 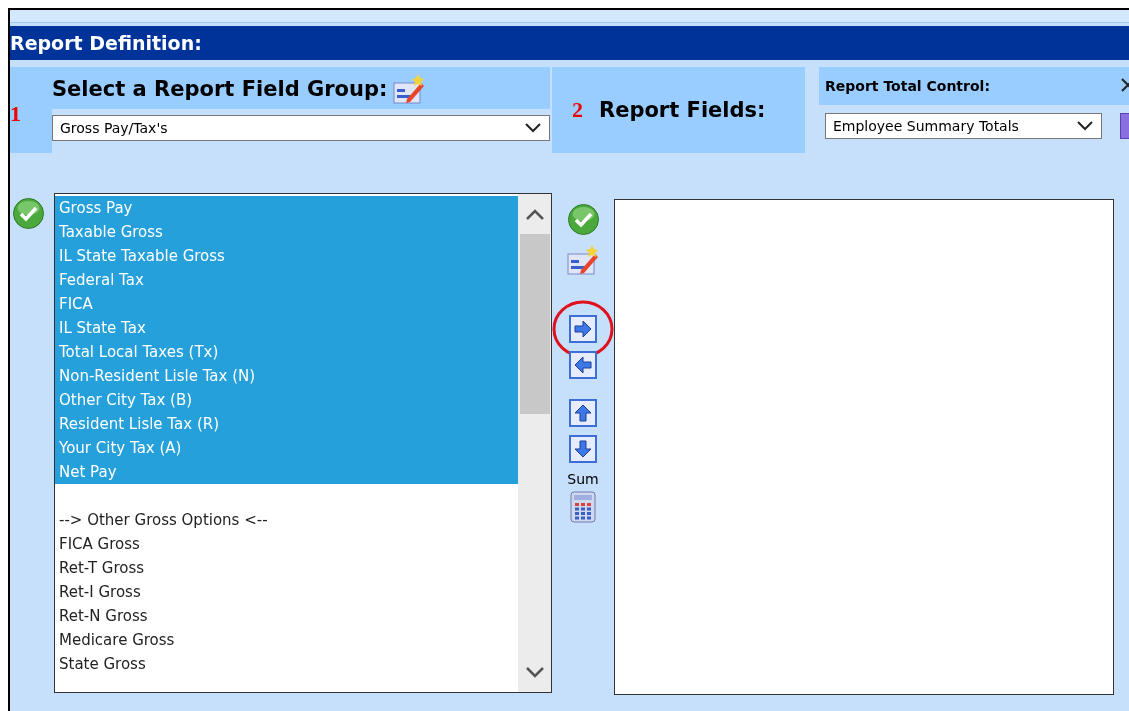 What do you see at coordinates (569, 43) in the screenshot?
I see `section-title: Report Definition:` at bounding box center [569, 43].